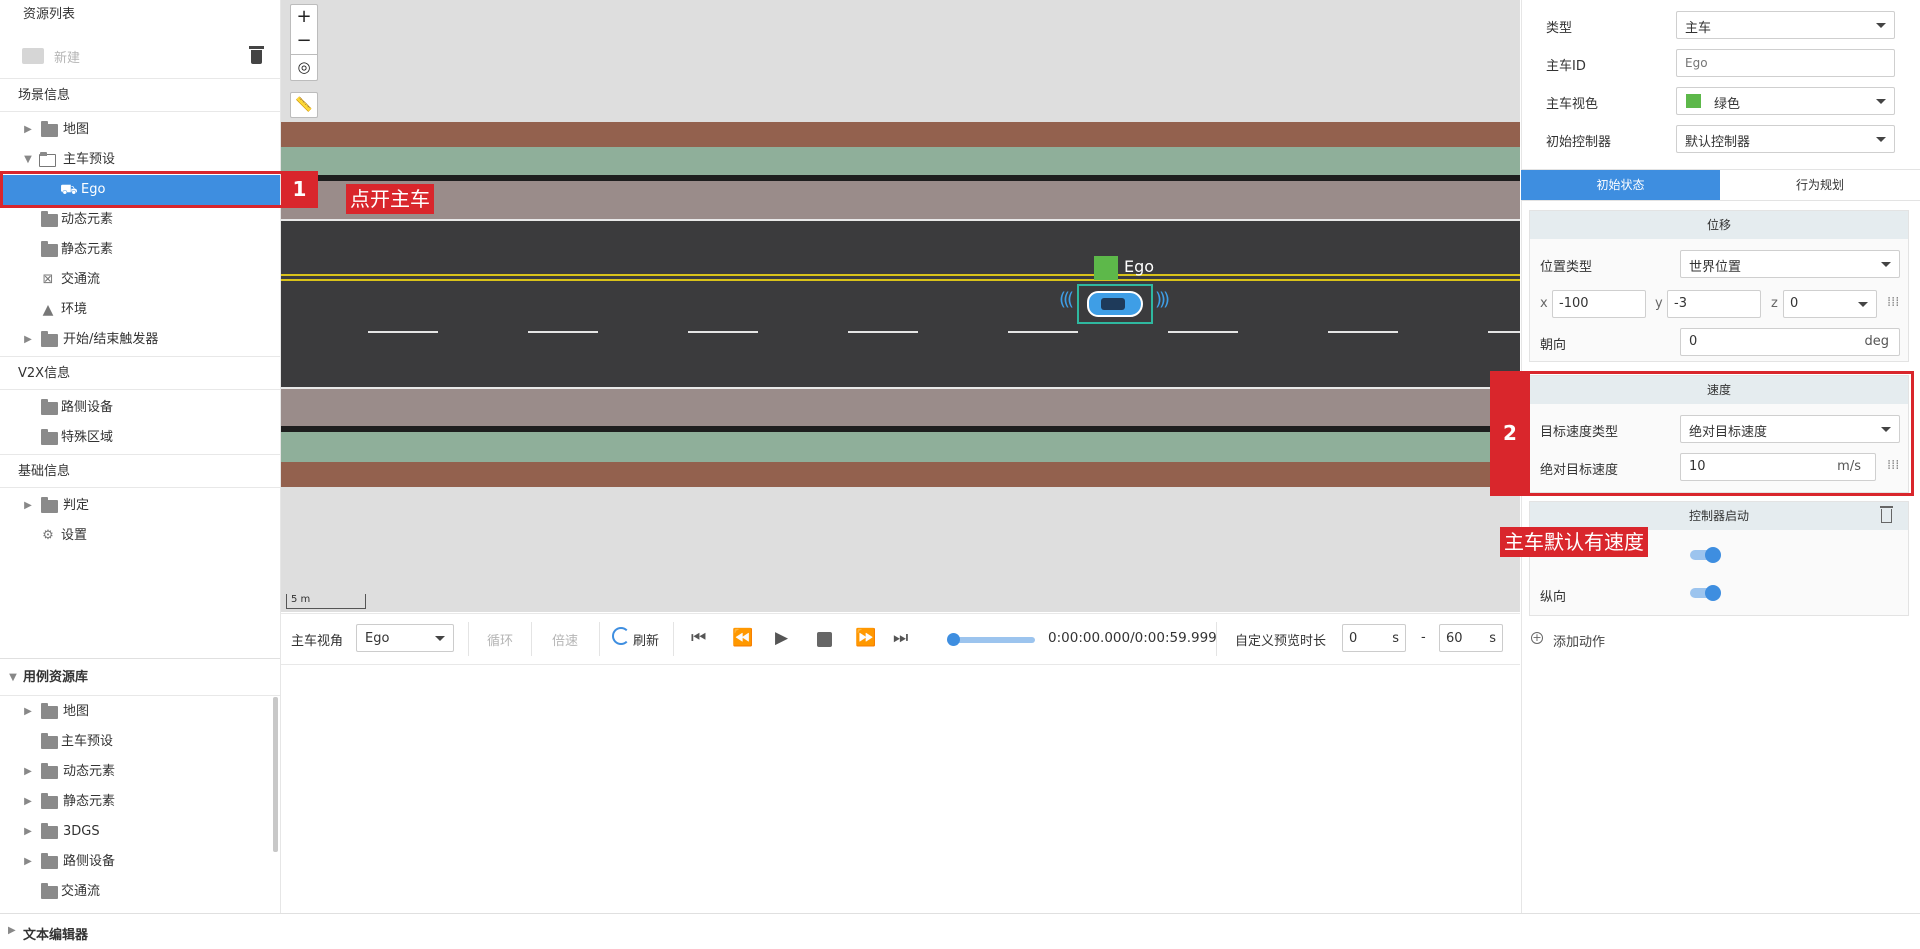  I want to click on heading-input: 0 deg, so click(1790, 342).